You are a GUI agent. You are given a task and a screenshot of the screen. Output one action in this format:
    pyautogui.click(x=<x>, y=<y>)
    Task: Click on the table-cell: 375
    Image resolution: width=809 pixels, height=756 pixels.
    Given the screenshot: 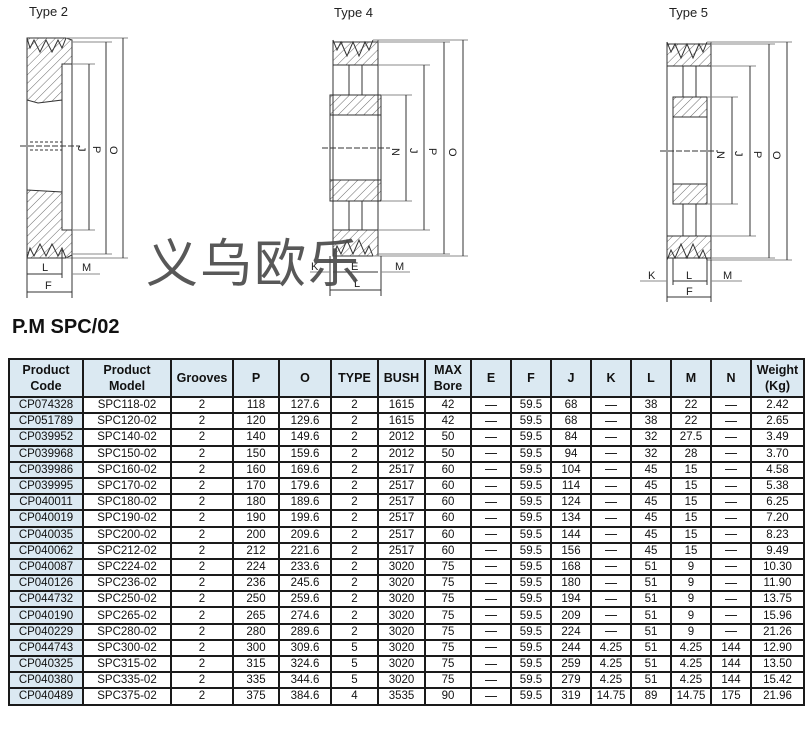 What is the action you would take?
    pyautogui.click(x=256, y=696)
    